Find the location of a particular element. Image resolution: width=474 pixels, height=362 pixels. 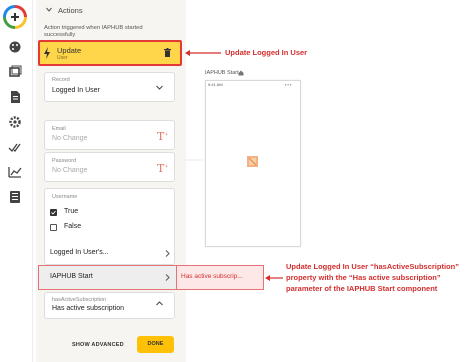

password-label: Password is located at coordinates (64, 161).